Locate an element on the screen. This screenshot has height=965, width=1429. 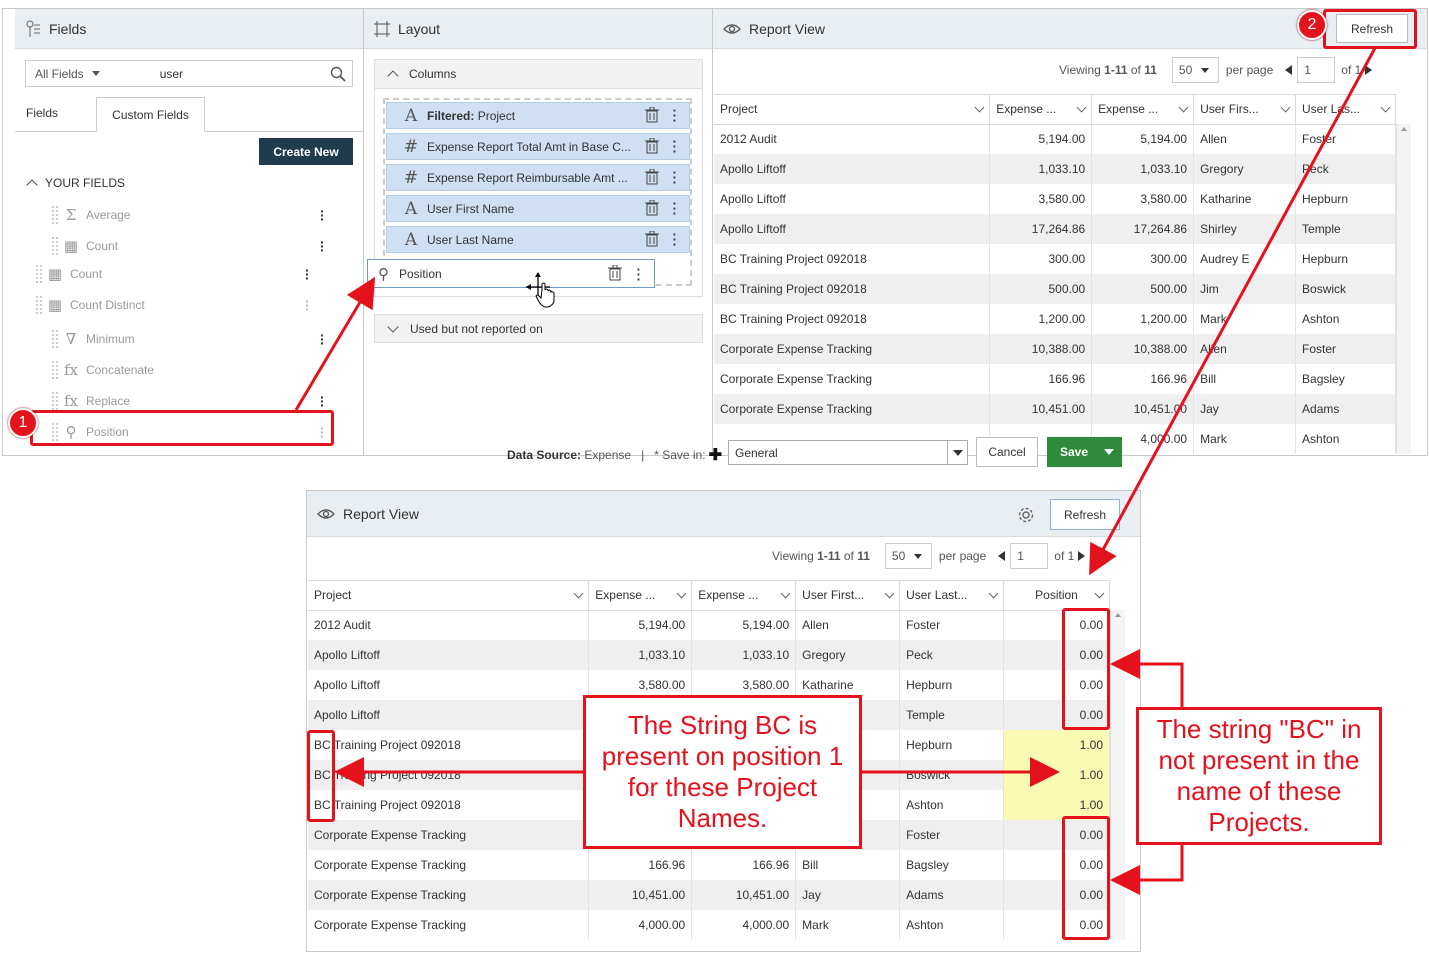
table-cell: Mark is located at coordinates (1245, 439).